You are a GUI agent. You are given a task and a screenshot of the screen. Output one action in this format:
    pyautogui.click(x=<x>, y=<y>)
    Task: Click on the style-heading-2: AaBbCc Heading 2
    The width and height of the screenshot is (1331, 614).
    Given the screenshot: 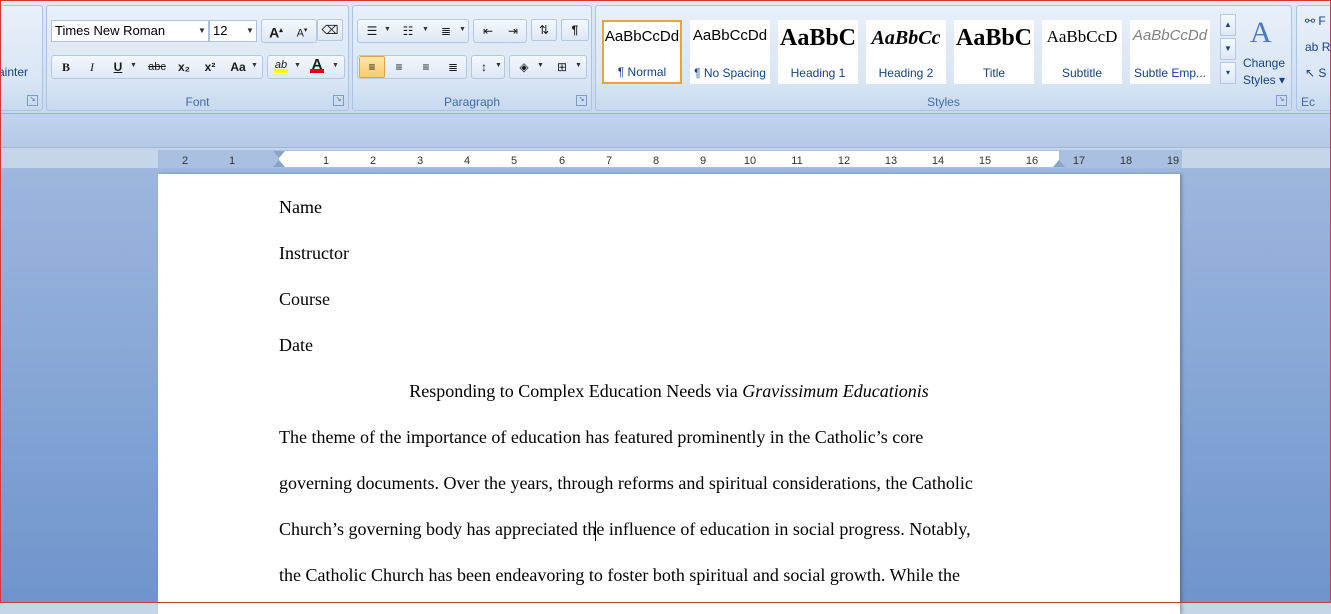 What is the action you would take?
    pyautogui.click(x=906, y=52)
    